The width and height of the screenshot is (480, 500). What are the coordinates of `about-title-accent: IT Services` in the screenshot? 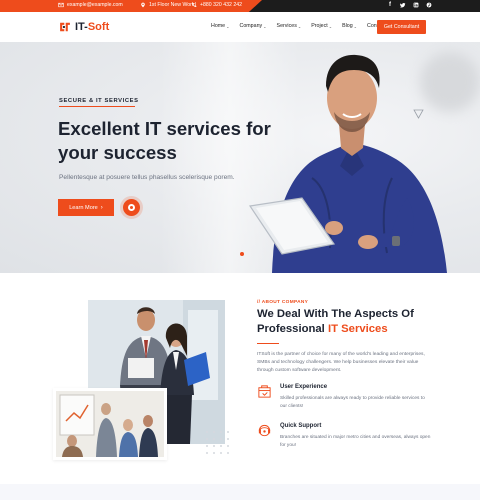 It's located at (357, 328).